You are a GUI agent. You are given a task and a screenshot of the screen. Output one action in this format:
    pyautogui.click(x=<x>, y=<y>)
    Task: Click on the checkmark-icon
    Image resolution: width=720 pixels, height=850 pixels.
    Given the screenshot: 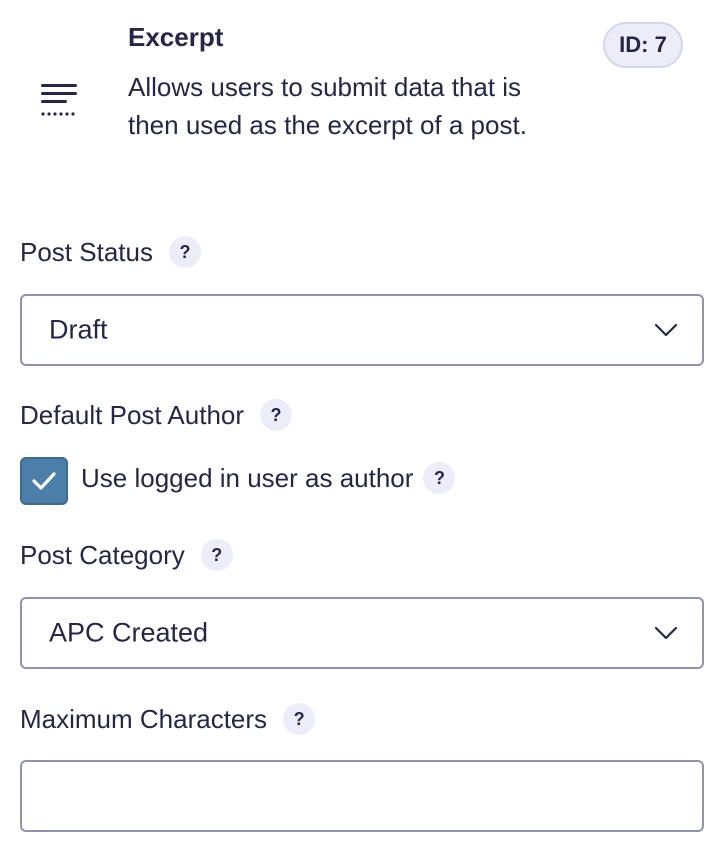 What is the action you would take?
    pyautogui.click(x=44, y=481)
    